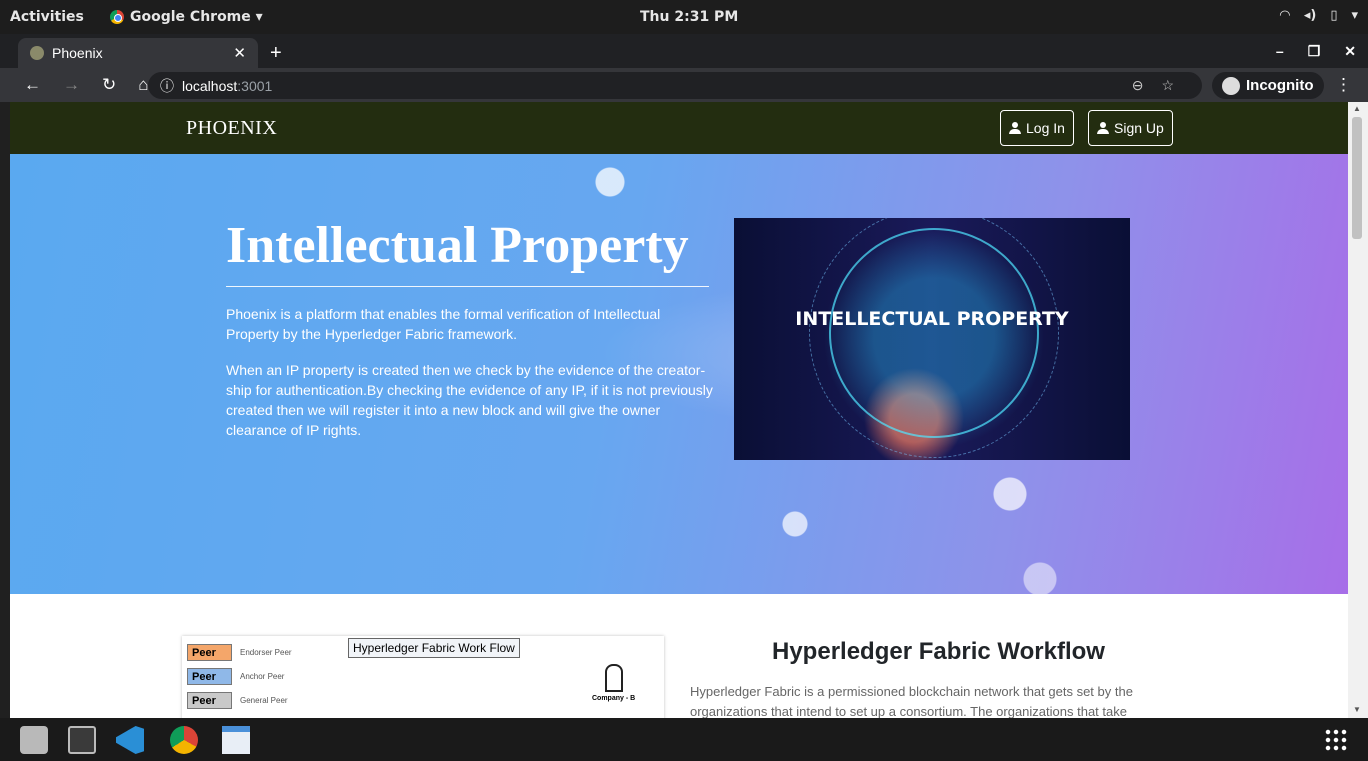  I want to click on browser-tab-strip: Phoenix ✕ + – ❐ ✕, so click(684, 51).